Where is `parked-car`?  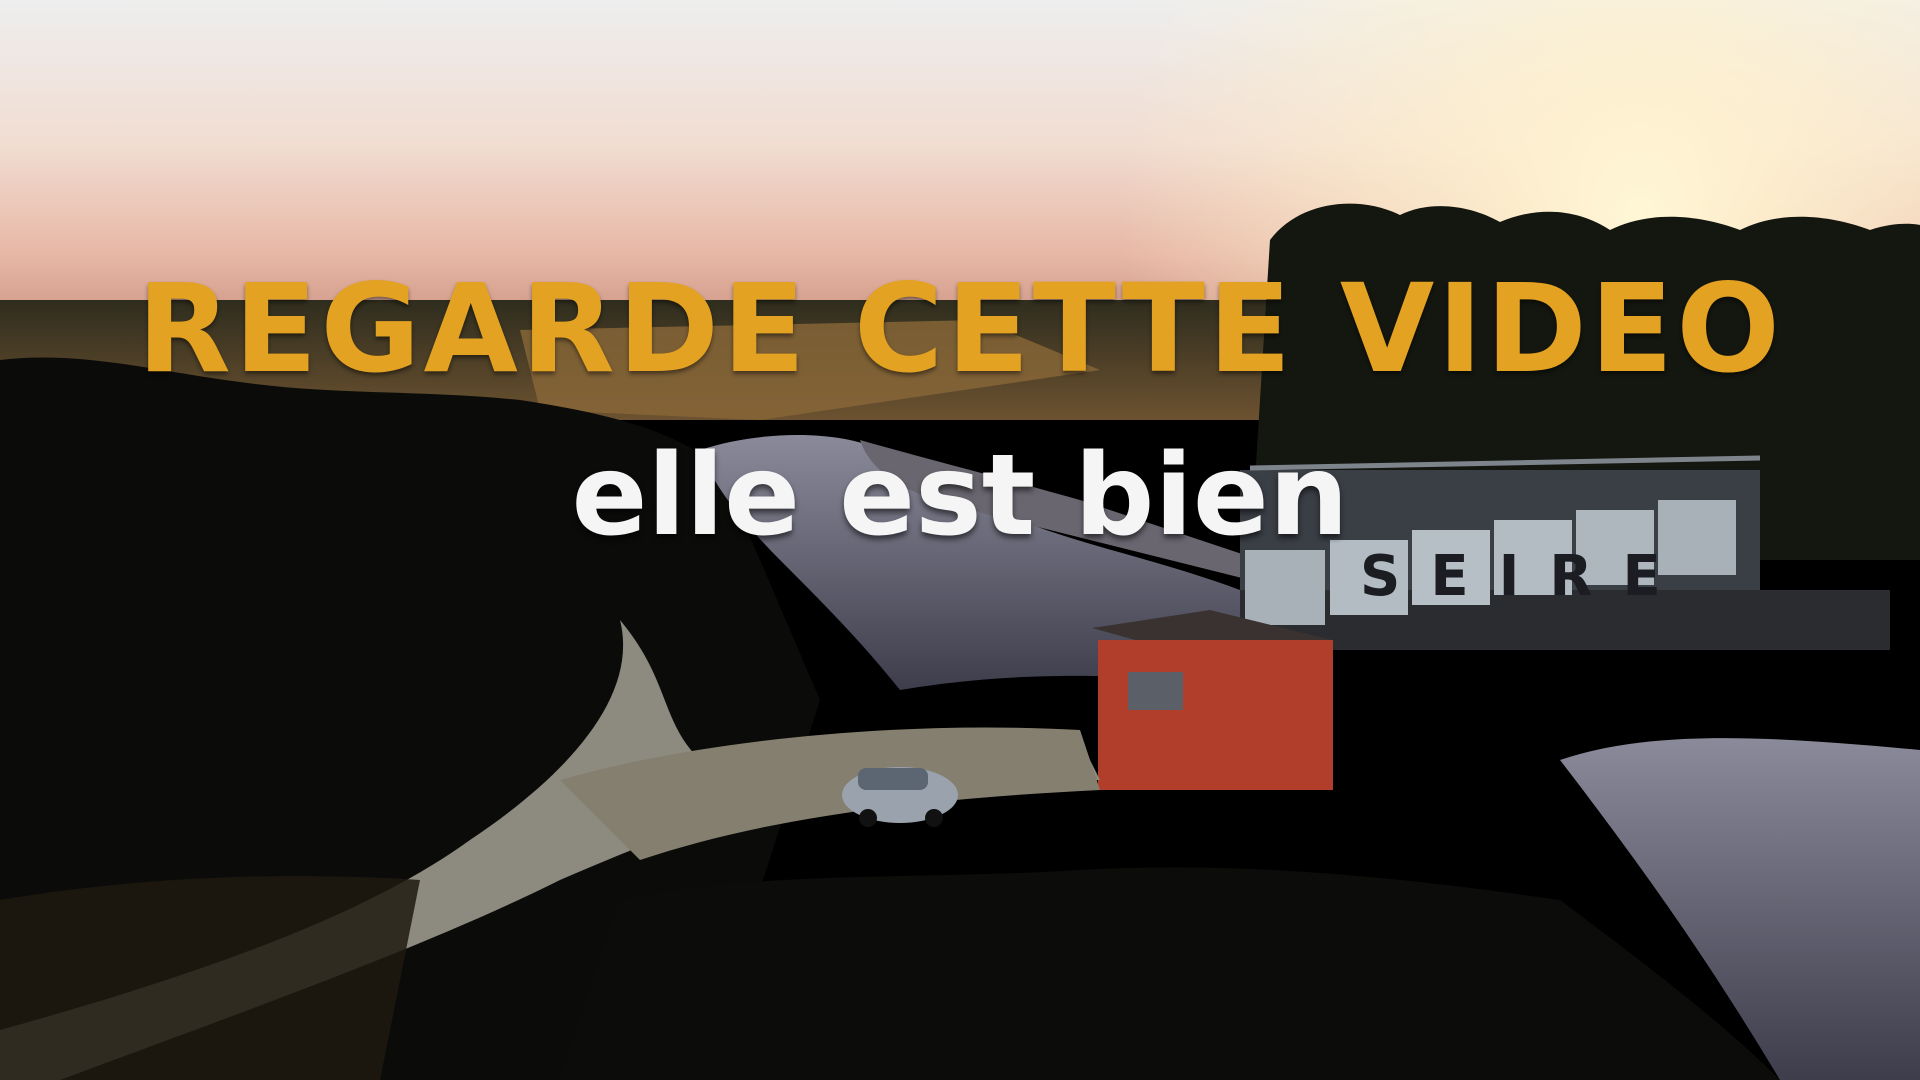
parked-car is located at coordinates (900, 797).